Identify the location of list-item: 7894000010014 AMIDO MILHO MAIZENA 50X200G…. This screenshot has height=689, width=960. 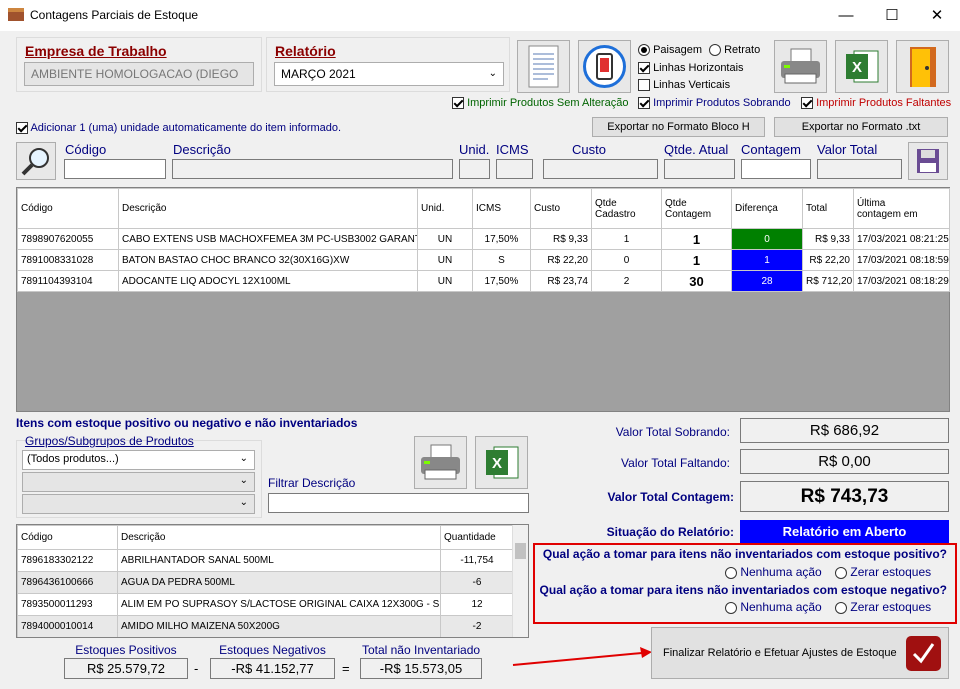
(265, 626).